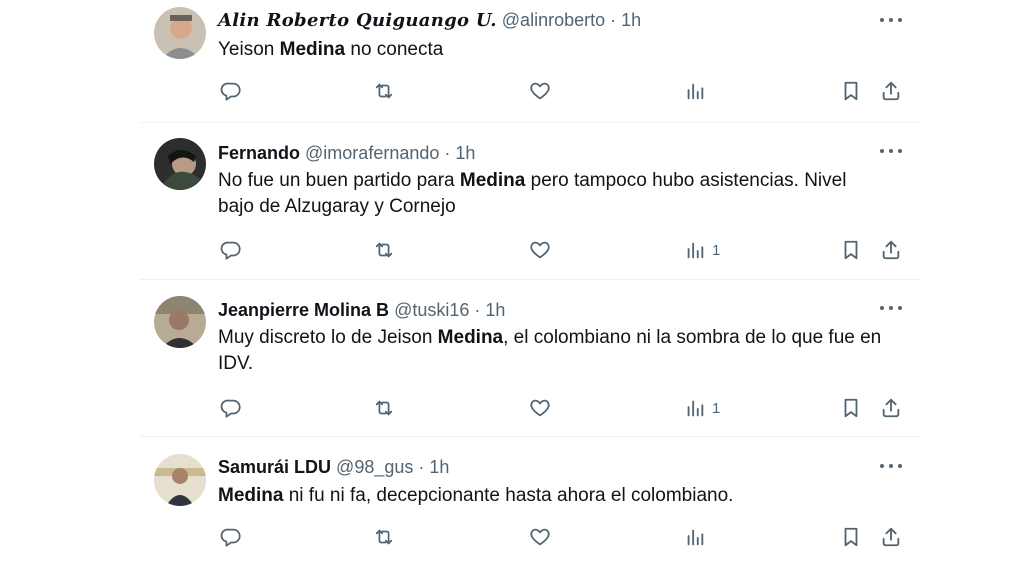 This screenshot has height=576, width=1024. I want to click on author-handle: @tuski16, so click(431, 310).